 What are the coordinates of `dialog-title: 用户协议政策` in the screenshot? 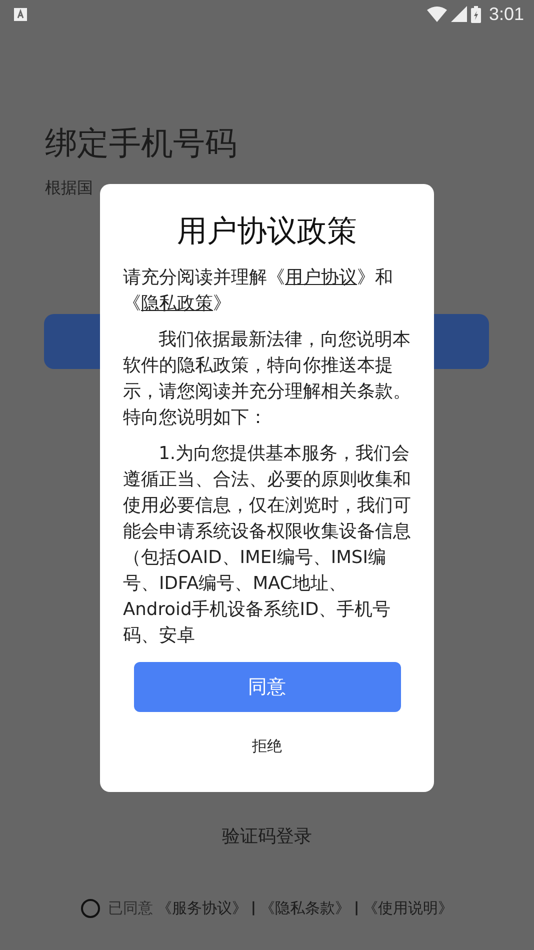 It's located at (267, 232).